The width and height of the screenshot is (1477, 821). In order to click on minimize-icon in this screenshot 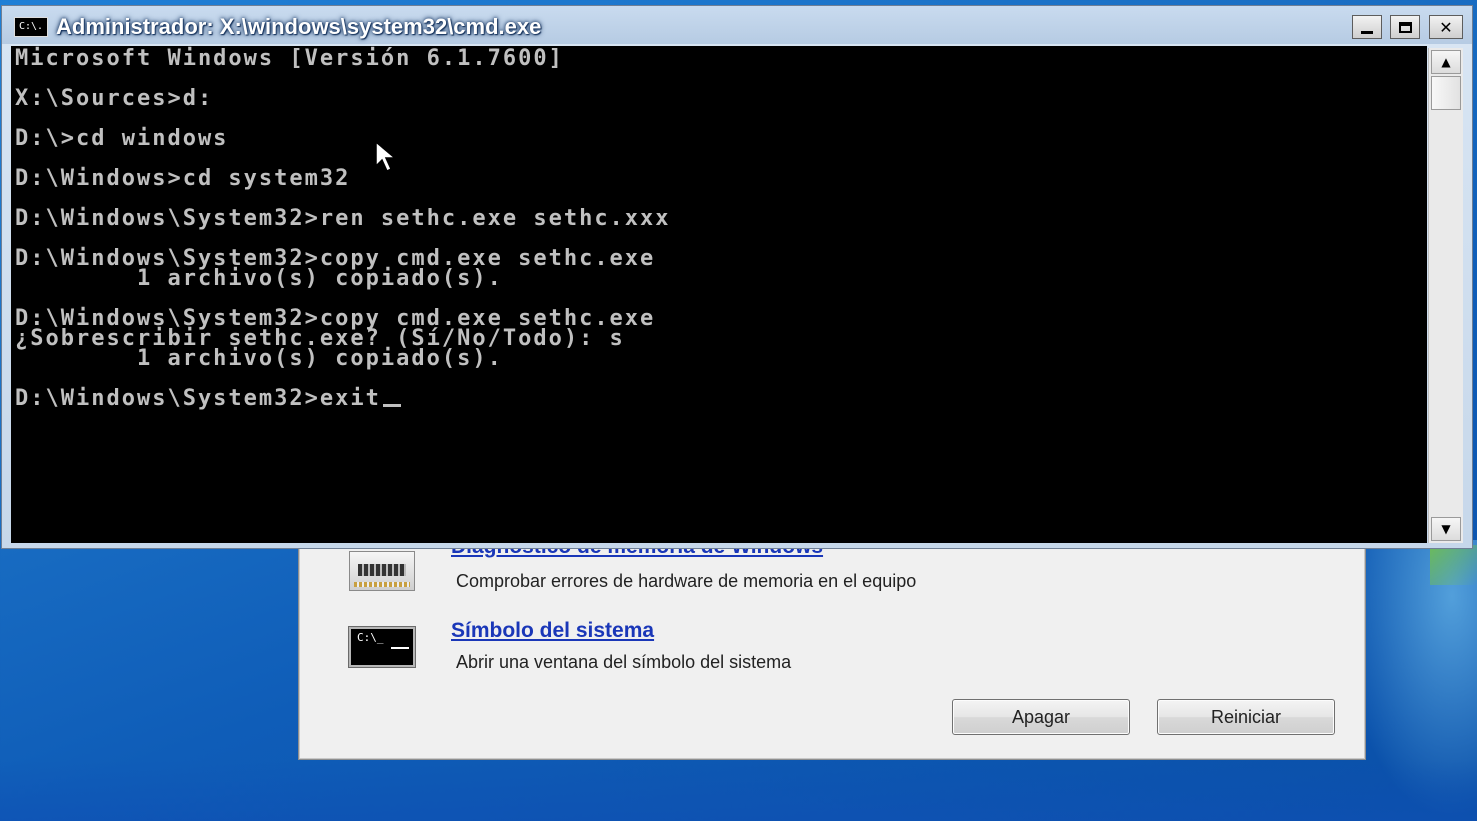, I will do `click(1367, 32)`.